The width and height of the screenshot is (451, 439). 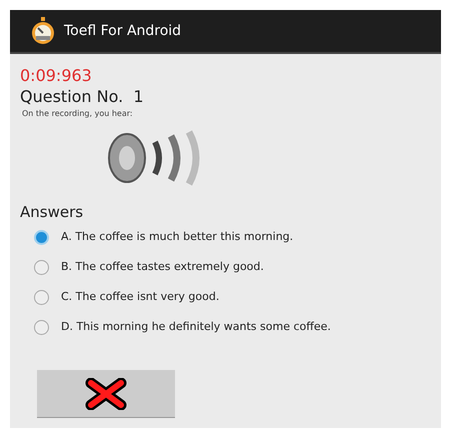 I want to click on cancel-button, so click(x=106, y=394).